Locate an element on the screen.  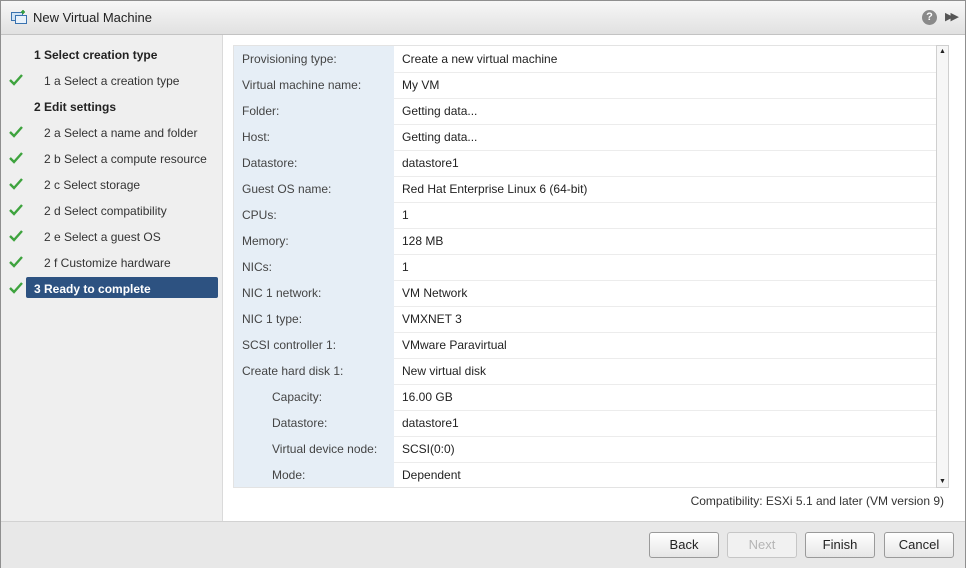
summary-value: 16.00 GB is located at coordinates (427, 397).